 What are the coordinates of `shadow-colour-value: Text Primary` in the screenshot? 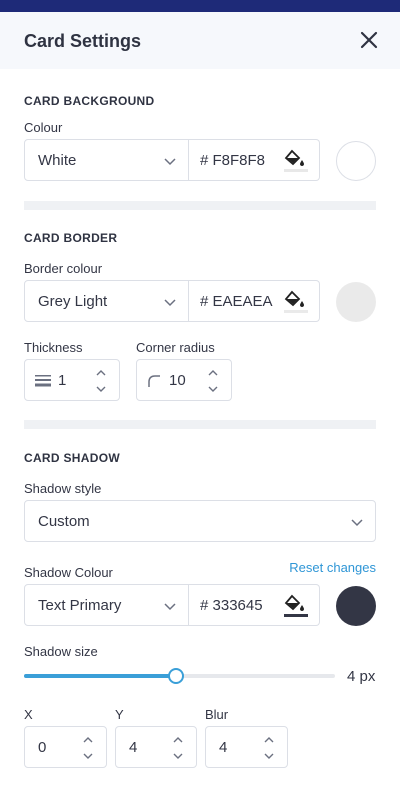 It's located at (80, 605).